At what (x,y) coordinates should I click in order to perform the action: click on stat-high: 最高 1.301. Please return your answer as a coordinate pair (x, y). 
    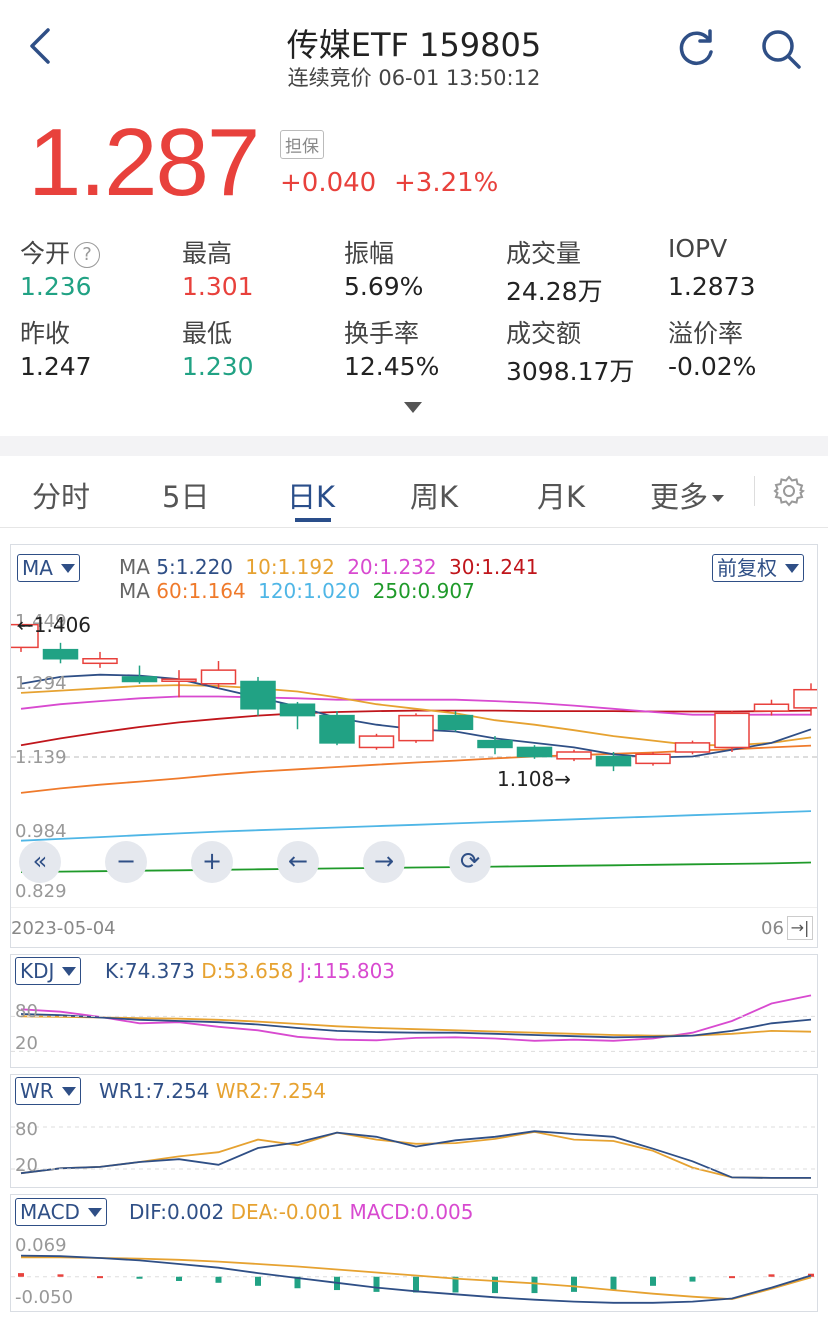
    Looking at the image, I should click on (218, 267).